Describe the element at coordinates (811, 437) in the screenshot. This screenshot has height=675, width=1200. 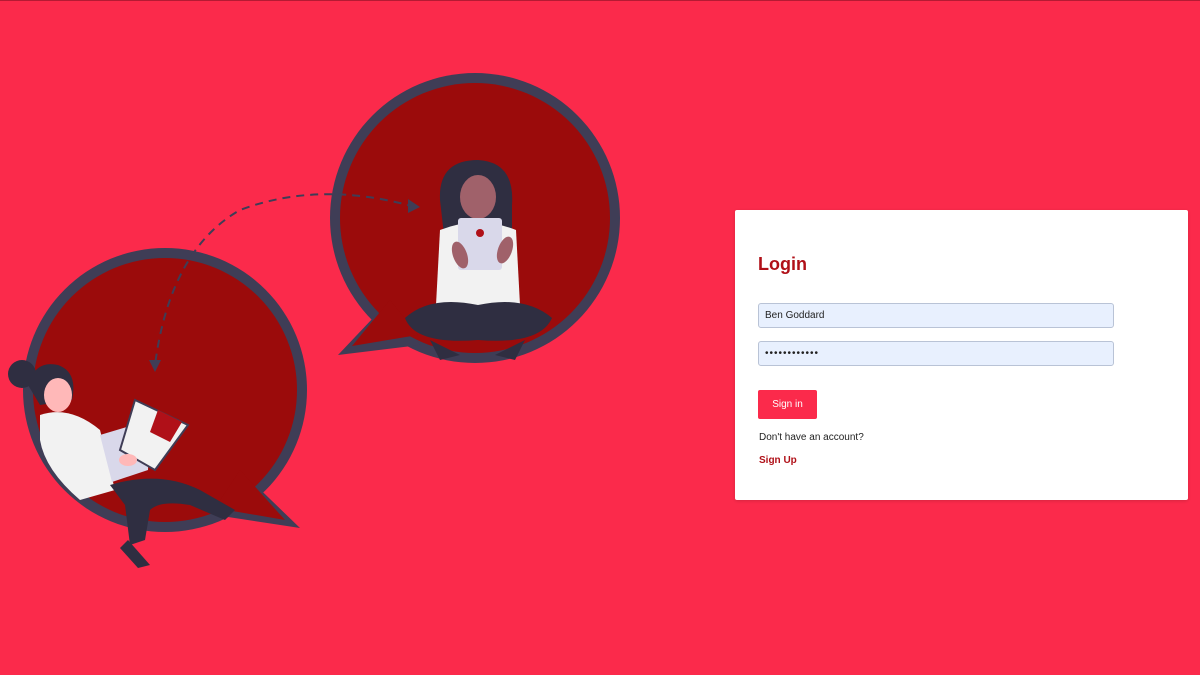
I see `no-account-text: Don't have an account?` at that location.